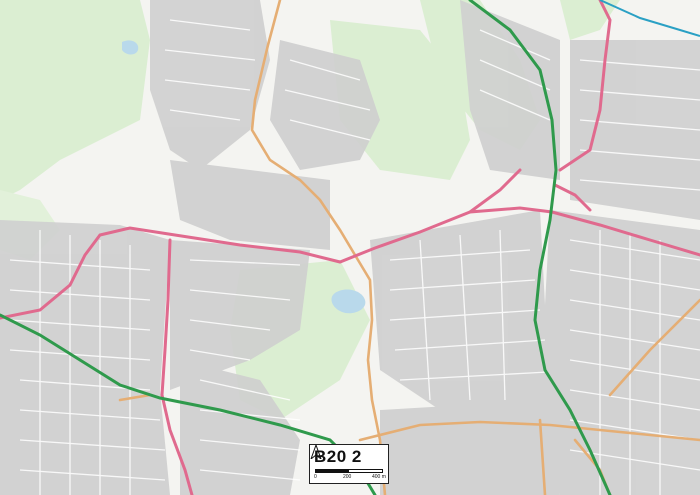  What do you see at coordinates (347, 477) in the screenshot?
I see `scale-mid-label: 200` at bounding box center [347, 477].